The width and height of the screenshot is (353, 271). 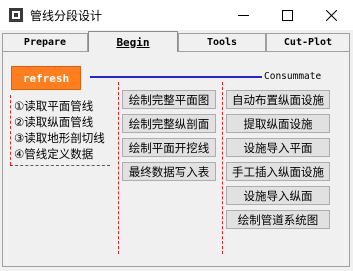 I want to click on tab-begin: Begin, so click(x=133, y=41).